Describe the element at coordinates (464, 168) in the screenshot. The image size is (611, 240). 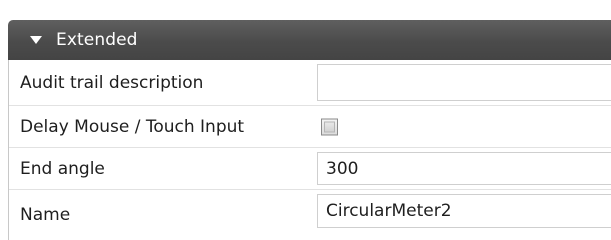
I see `end-angle-input: 300` at that location.